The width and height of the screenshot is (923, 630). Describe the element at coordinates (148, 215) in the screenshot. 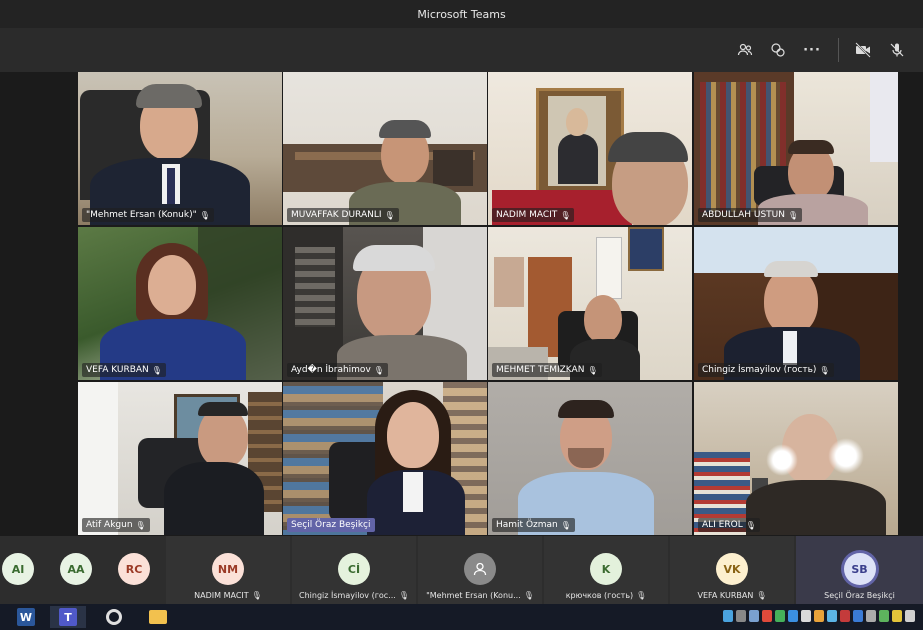

I see `participant-nameplate: "Mehmet Ersan (Konuk)" 🎙` at that location.